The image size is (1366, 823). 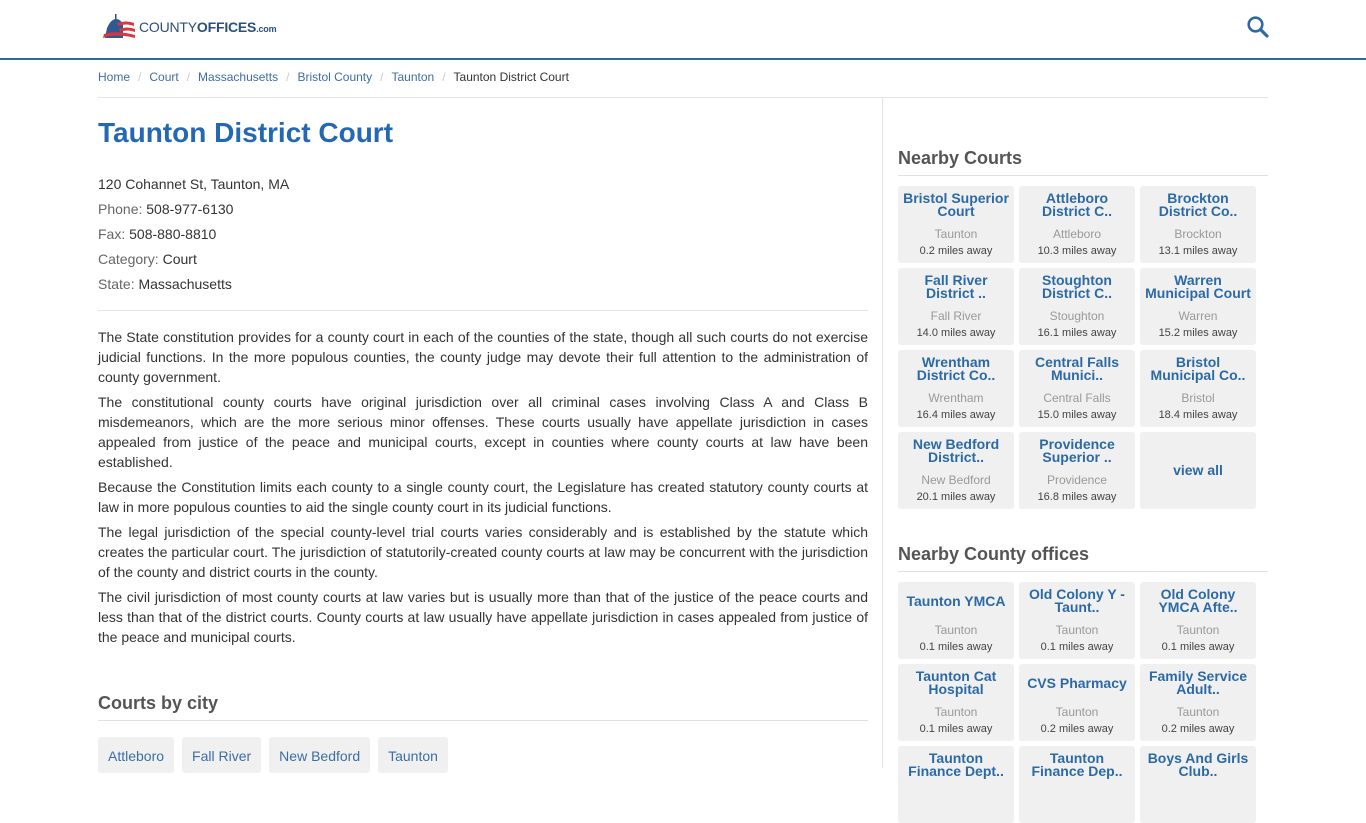 What do you see at coordinates (483, 310) in the screenshot?
I see `divider` at bounding box center [483, 310].